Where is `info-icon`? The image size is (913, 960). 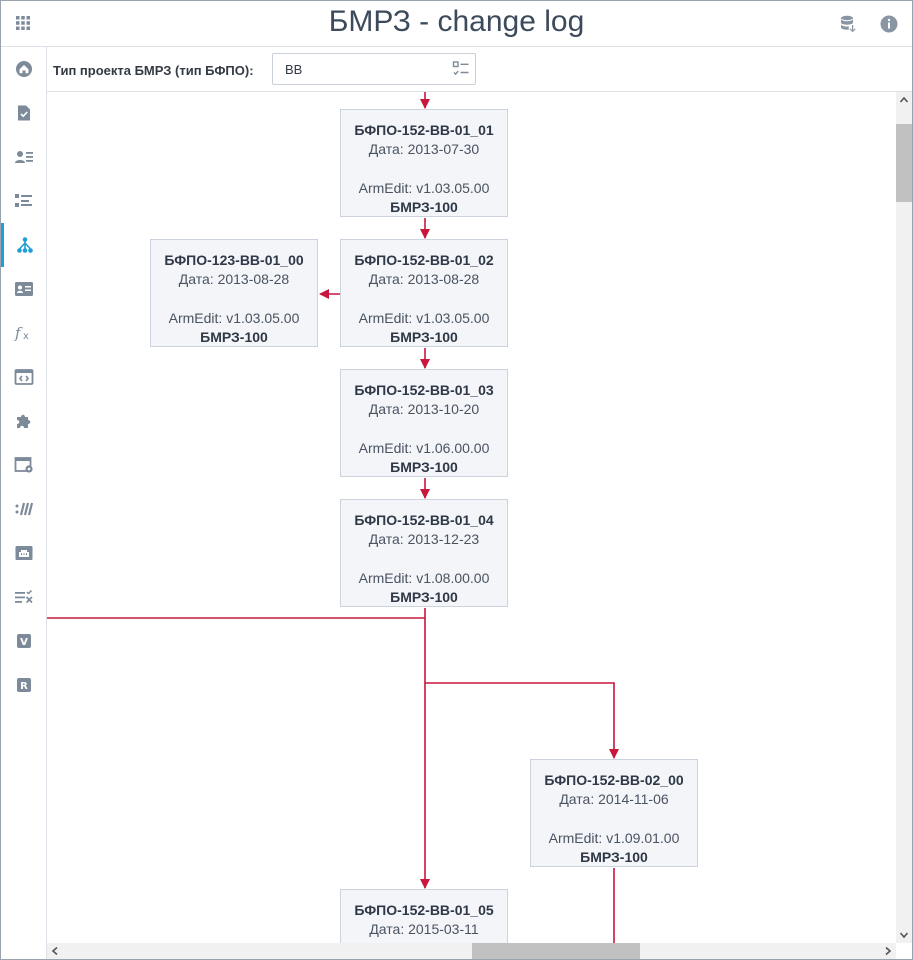 info-icon is located at coordinates (889, 24).